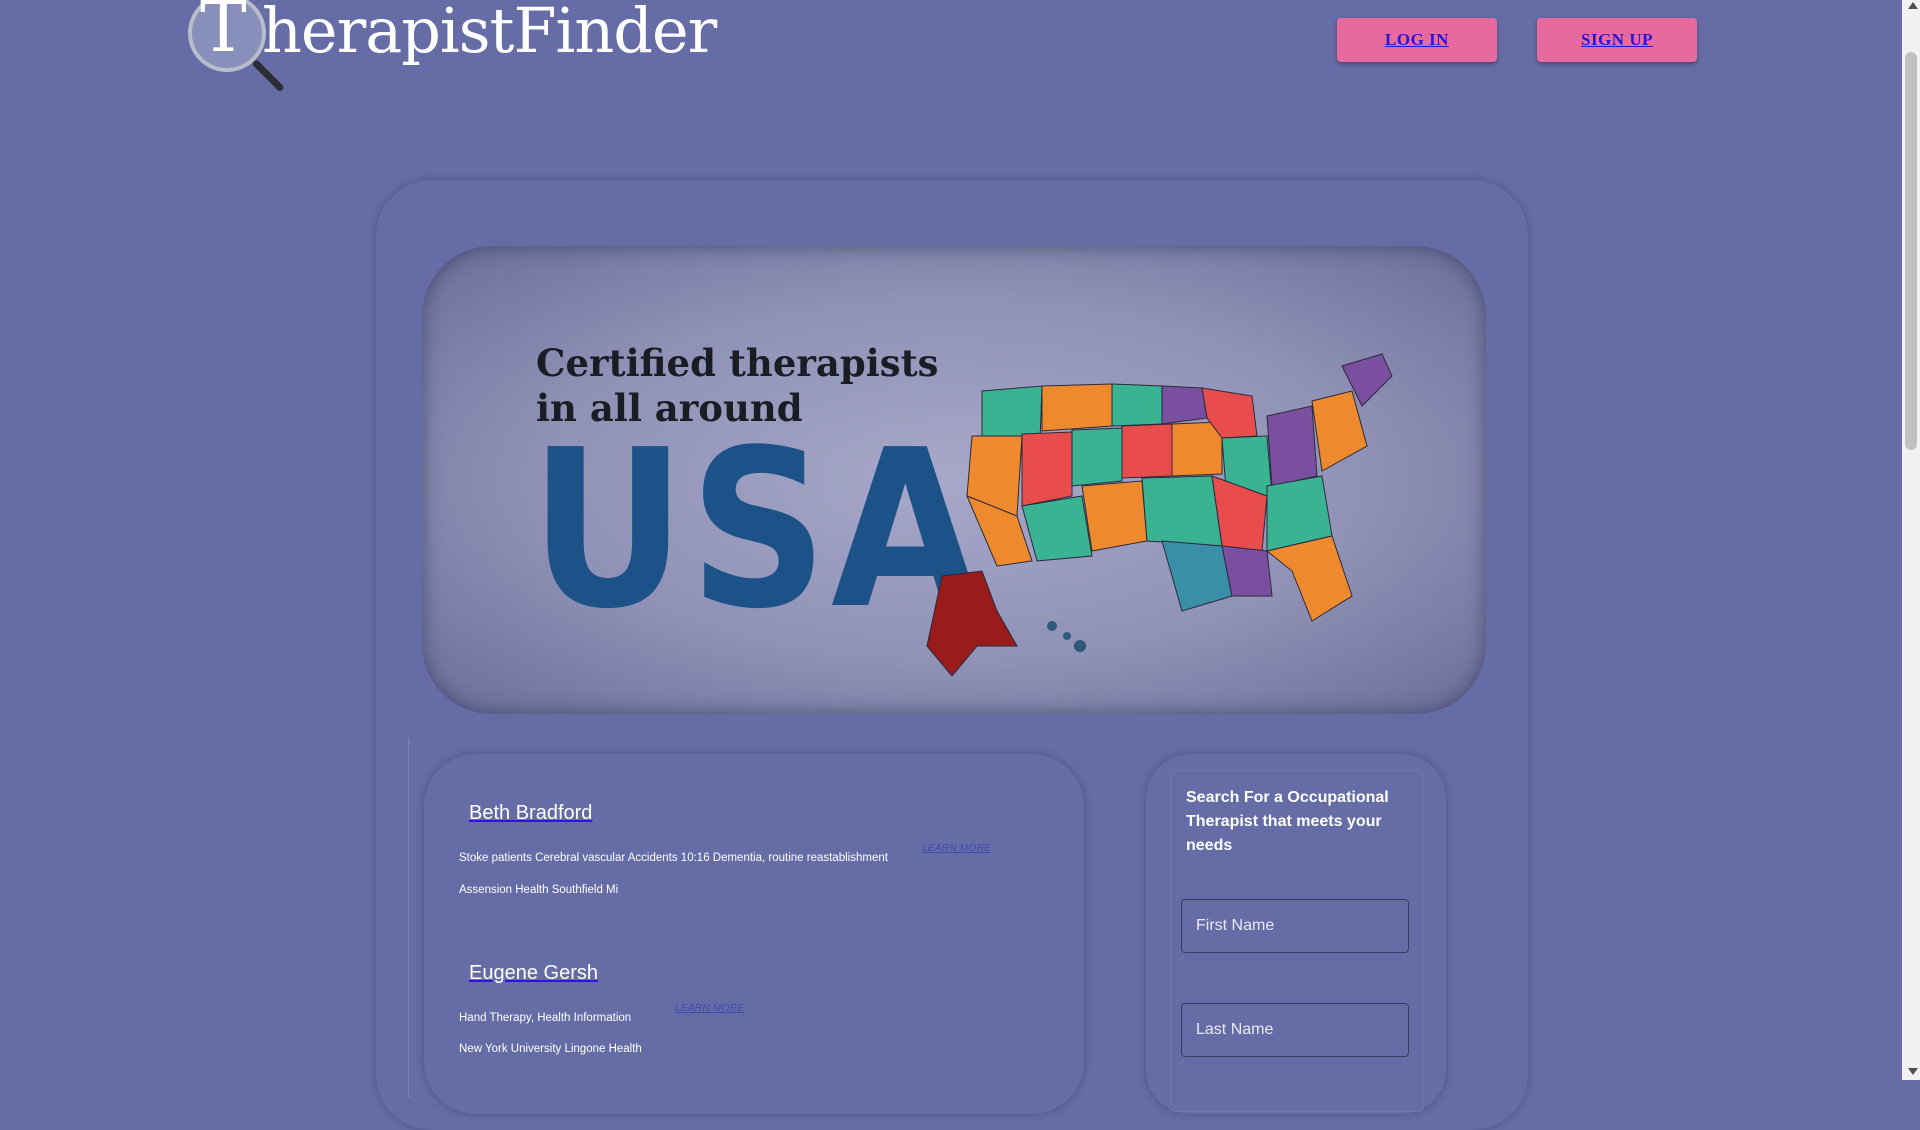 The height and width of the screenshot is (1130, 1920). What do you see at coordinates (1159, 515) in the screenshot?
I see `usa-map-icon` at bounding box center [1159, 515].